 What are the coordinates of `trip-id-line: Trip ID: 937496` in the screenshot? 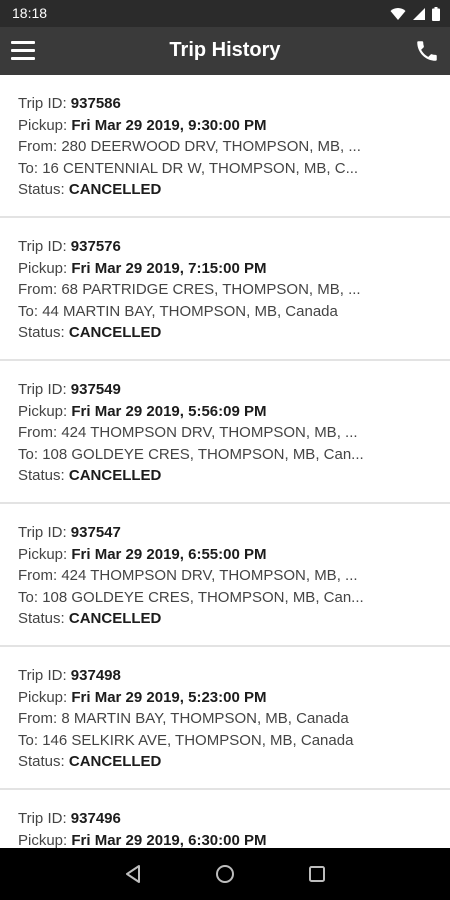 It's located at (69, 818).